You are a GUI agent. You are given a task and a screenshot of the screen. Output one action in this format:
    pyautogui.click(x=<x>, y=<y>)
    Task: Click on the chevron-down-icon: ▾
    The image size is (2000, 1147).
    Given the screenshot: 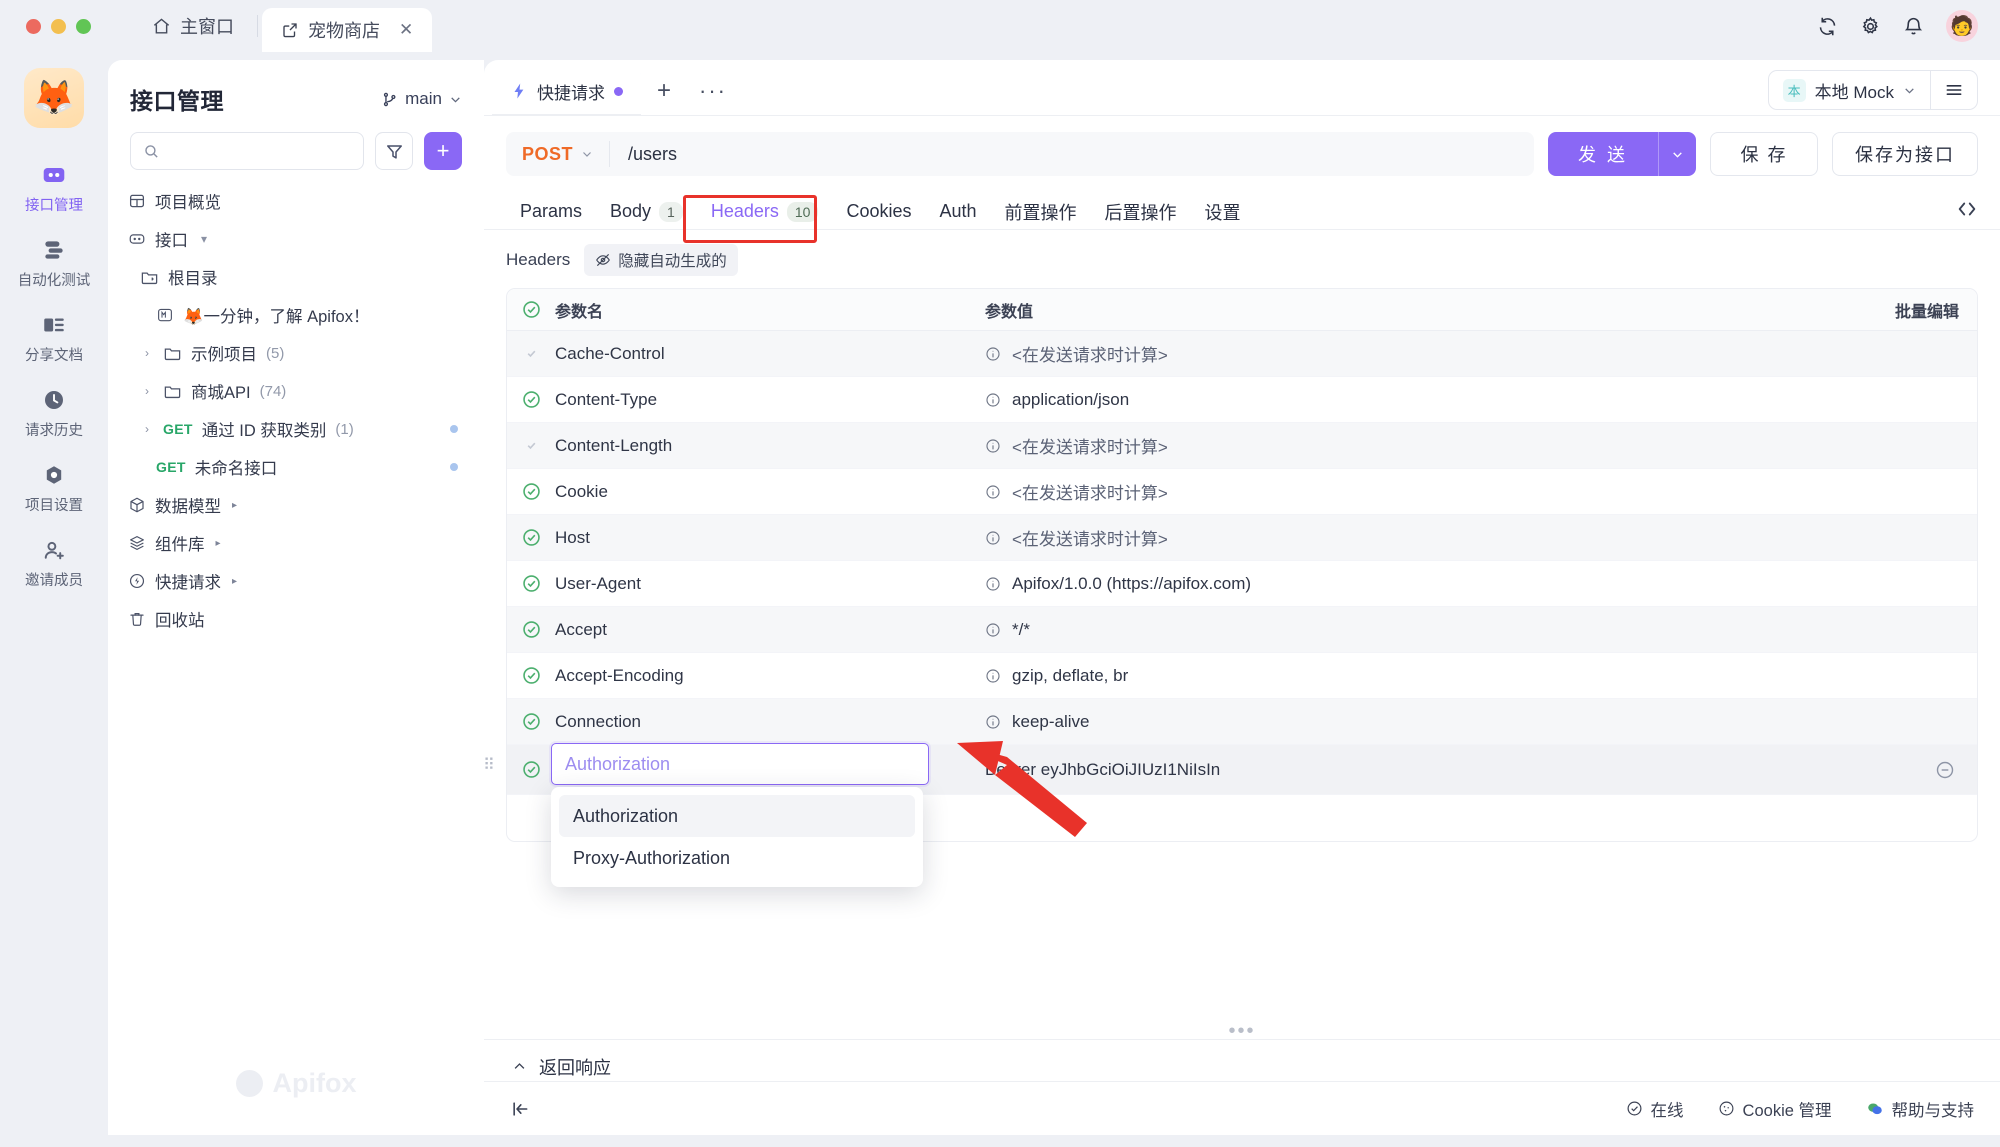 What is the action you would take?
    pyautogui.click(x=204, y=239)
    